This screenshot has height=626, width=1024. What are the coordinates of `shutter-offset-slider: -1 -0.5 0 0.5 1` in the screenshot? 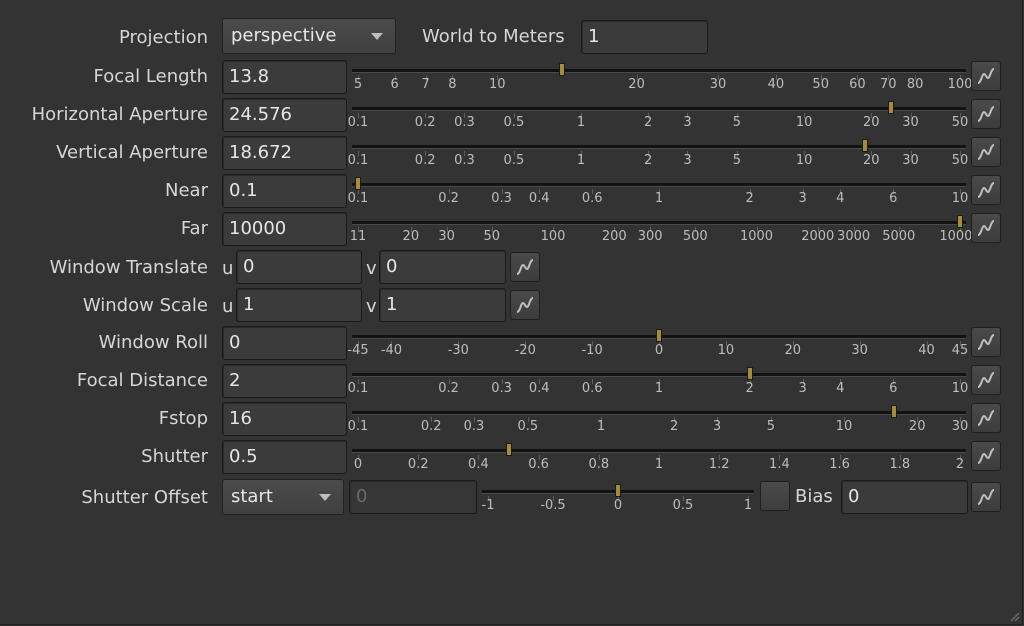 It's located at (618, 498).